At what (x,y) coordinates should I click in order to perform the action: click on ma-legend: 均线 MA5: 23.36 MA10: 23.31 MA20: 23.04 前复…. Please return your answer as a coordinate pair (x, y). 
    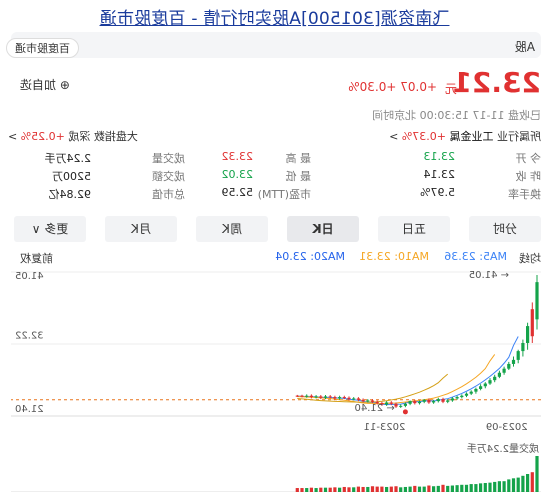
    Looking at the image, I should click on (276, 258).